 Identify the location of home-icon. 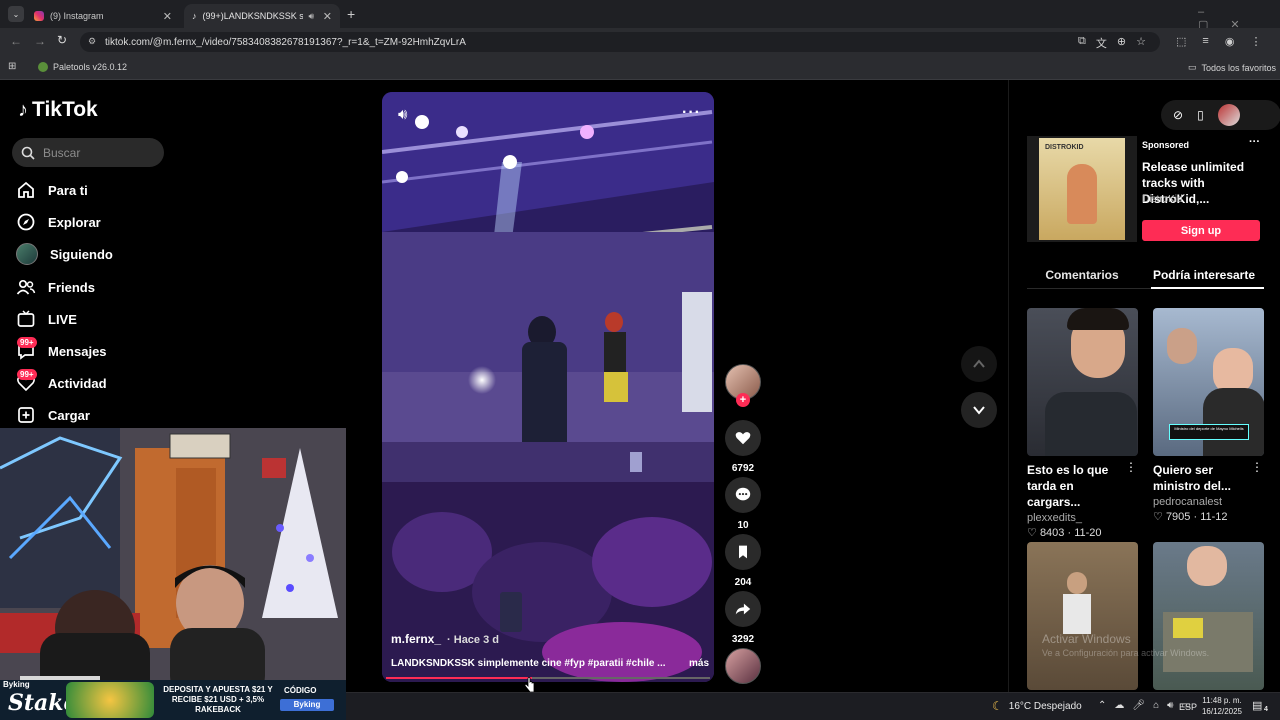
(26, 189).